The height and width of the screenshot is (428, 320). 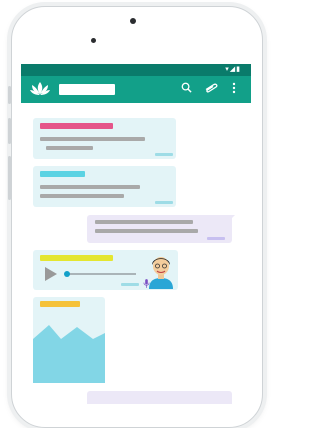 What do you see at coordinates (51, 274) in the screenshot?
I see `play-icon` at bounding box center [51, 274].